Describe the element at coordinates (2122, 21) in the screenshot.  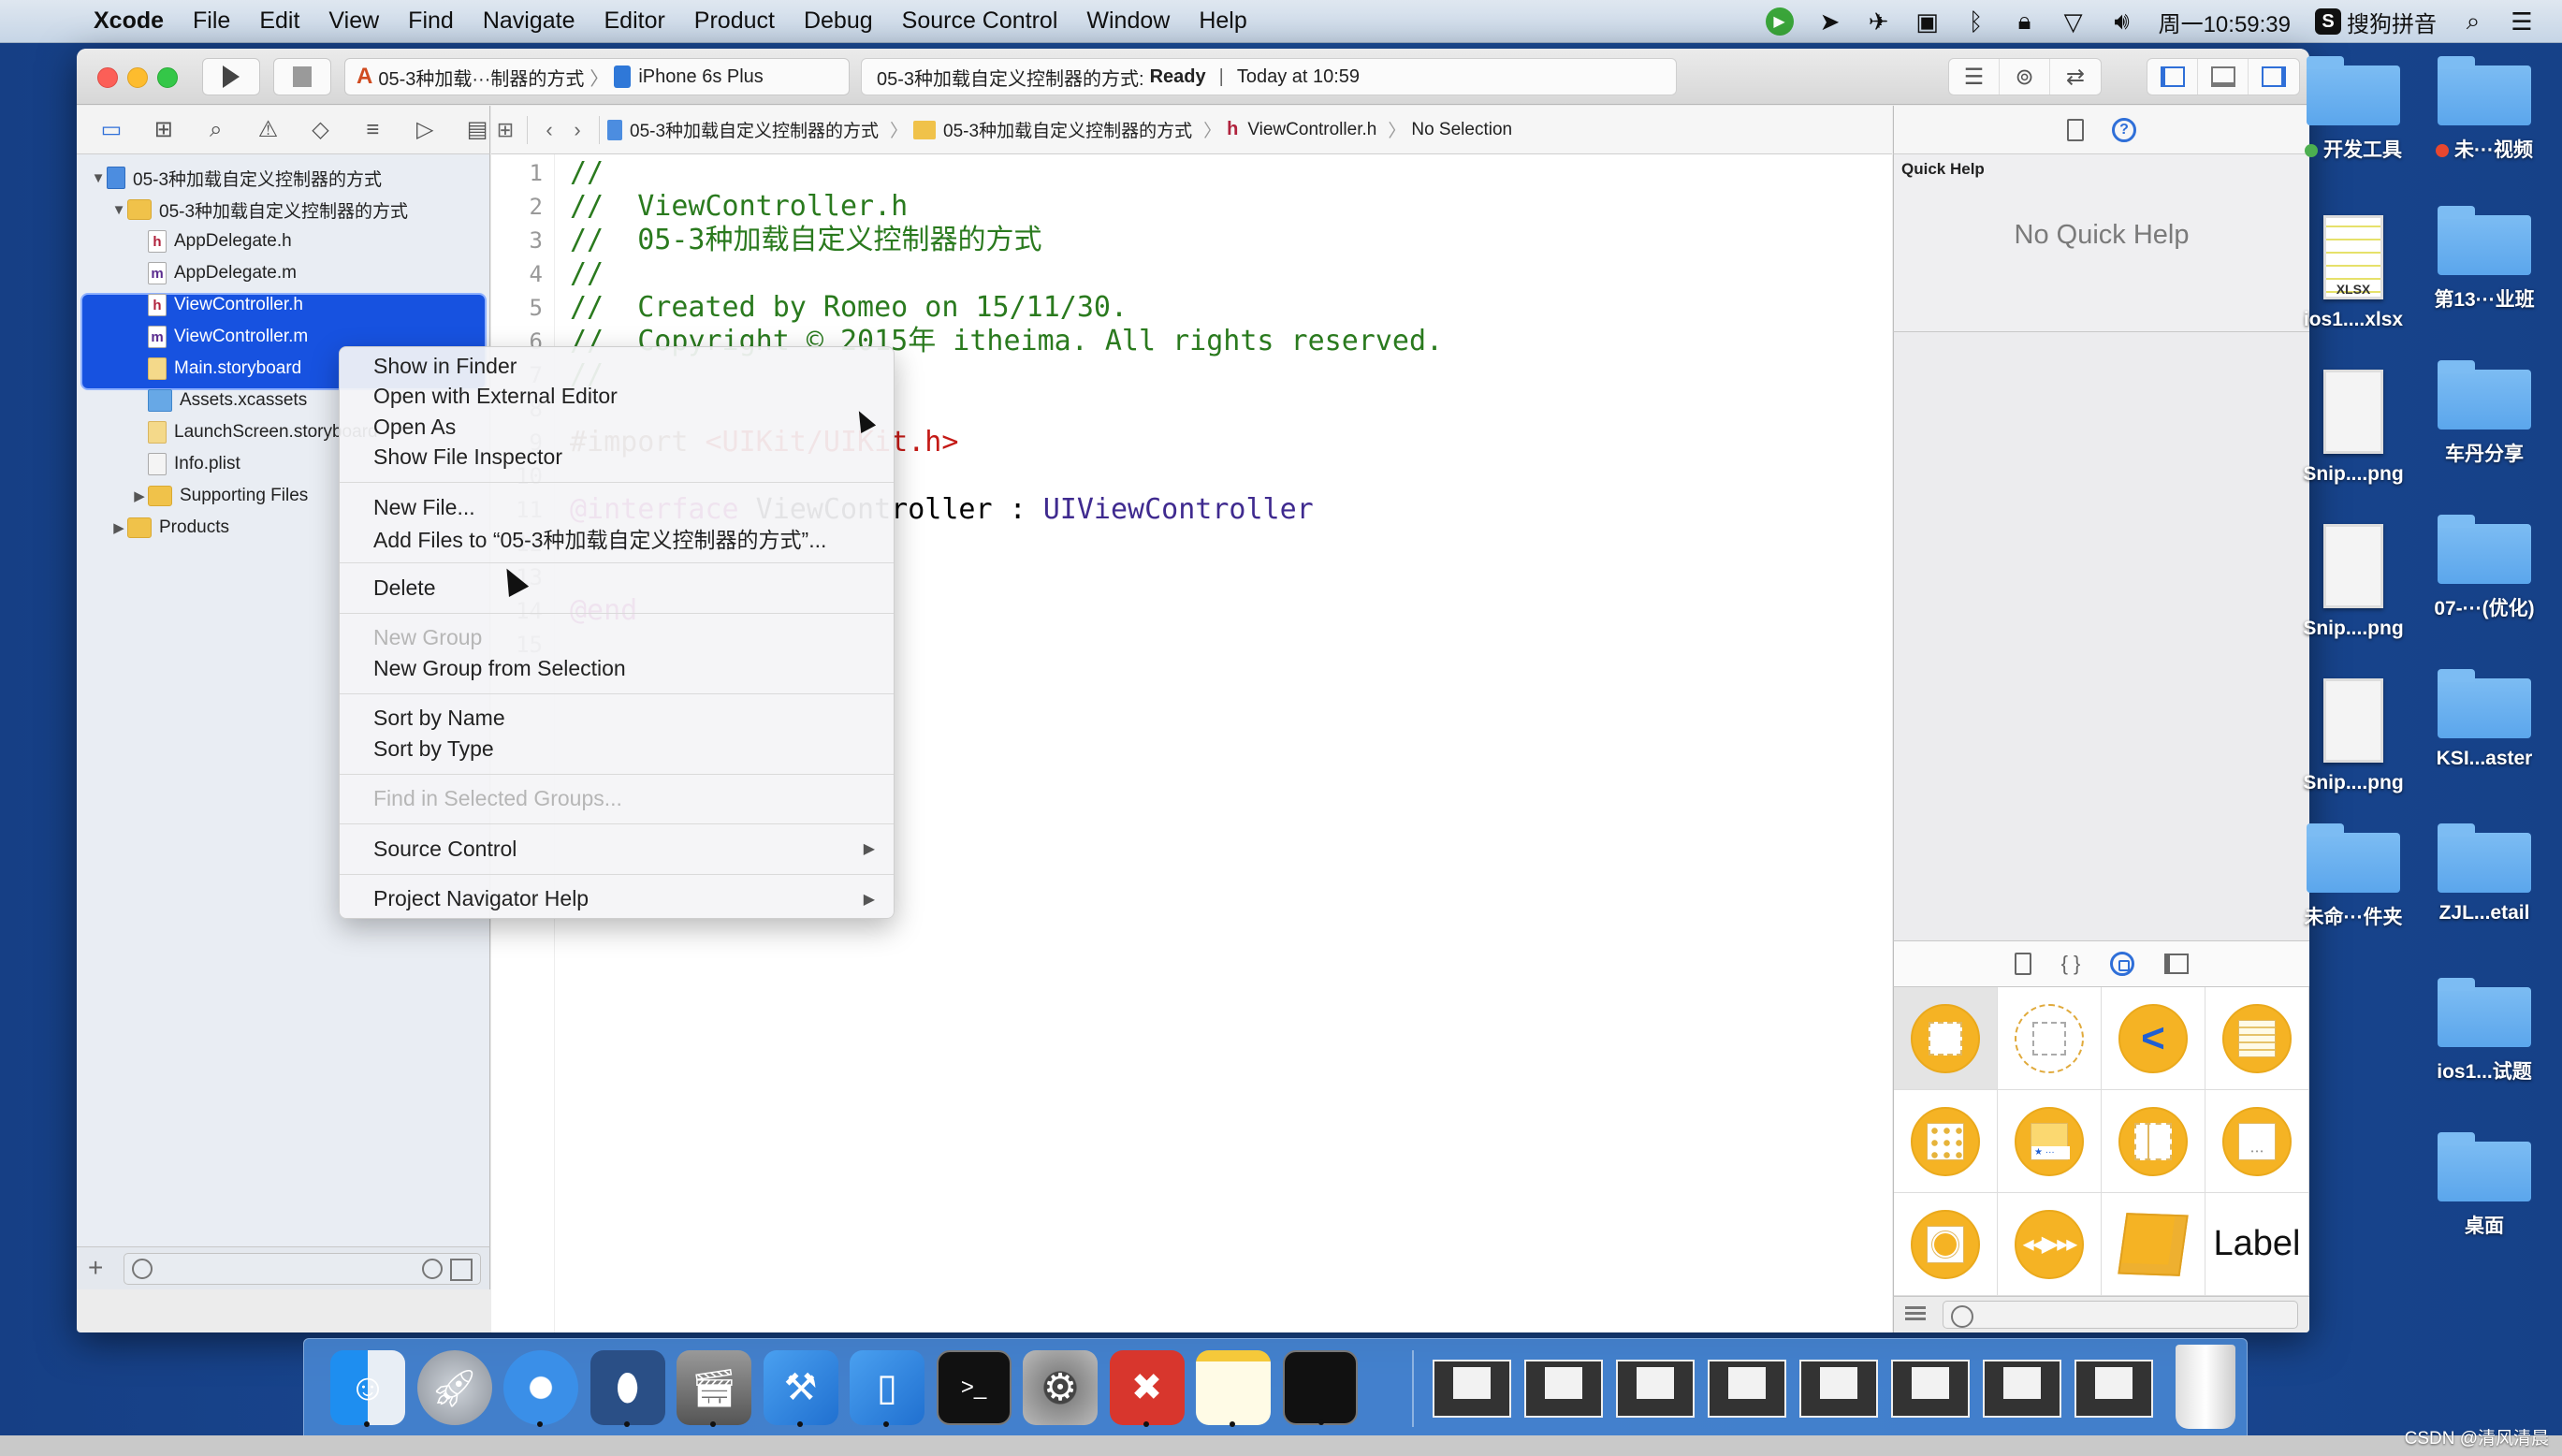
I see `volume-icon: 🔊︎` at that location.